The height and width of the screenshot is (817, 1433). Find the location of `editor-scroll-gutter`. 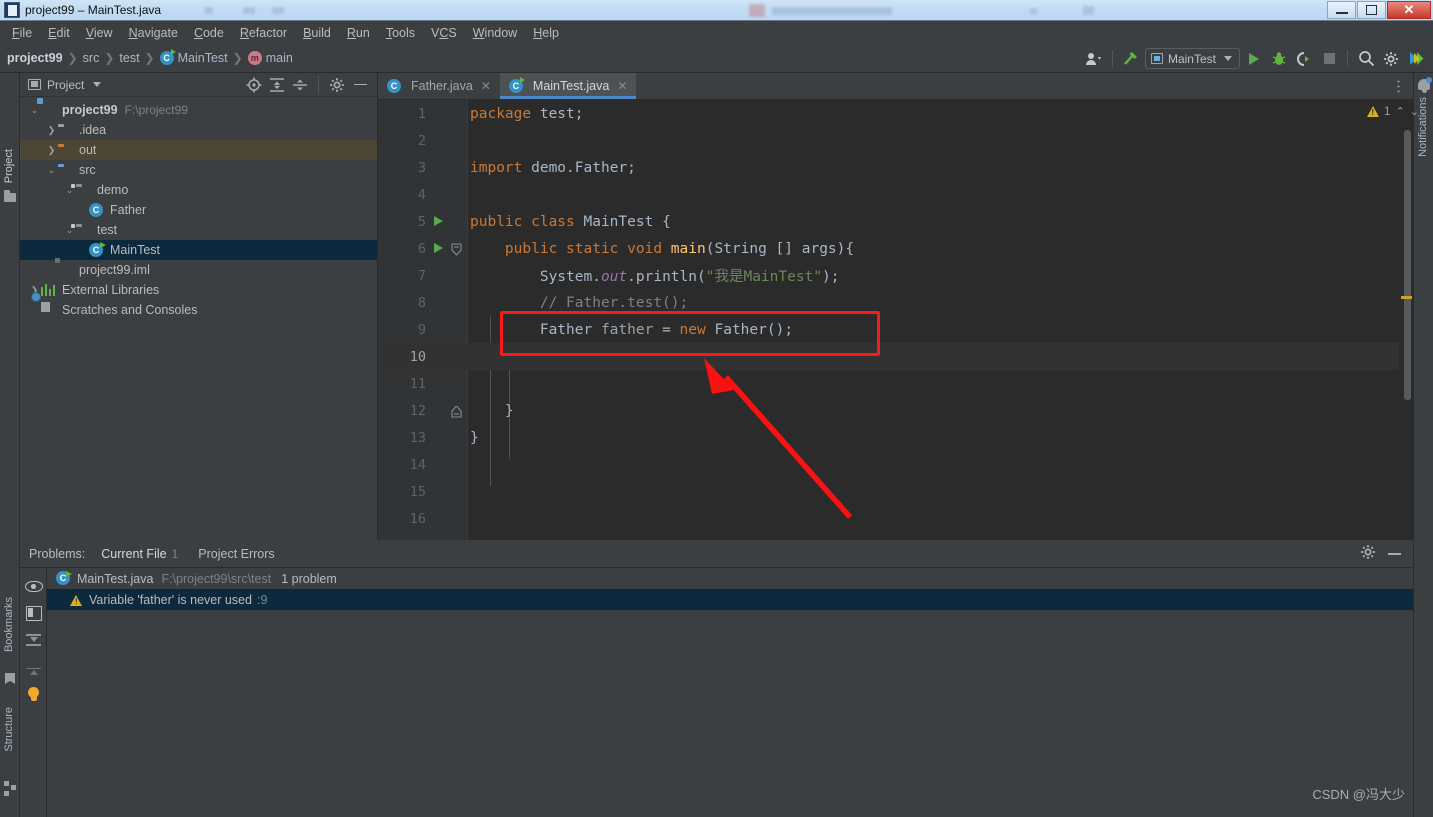

editor-scroll-gutter is located at coordinates (1406, 320).